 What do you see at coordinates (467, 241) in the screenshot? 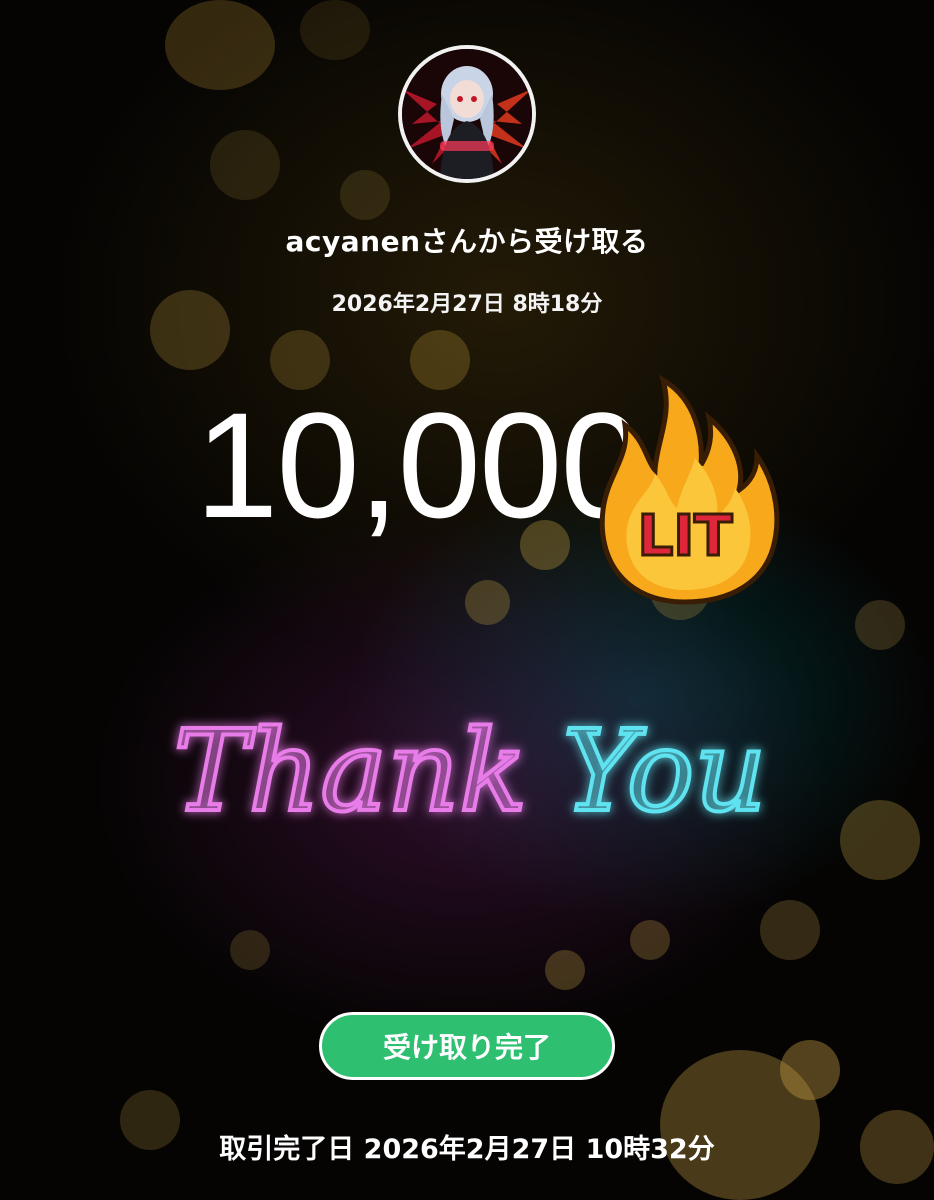
I see `sender-line: acyanenさんから受け取る` at bounding box center [467, 241].